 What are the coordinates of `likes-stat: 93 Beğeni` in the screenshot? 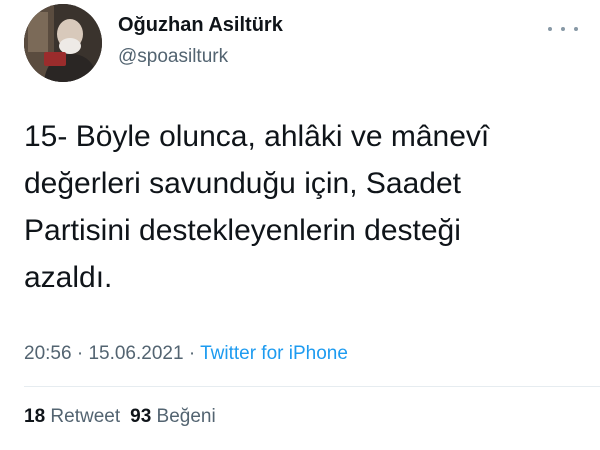 It's located at (173, 416).